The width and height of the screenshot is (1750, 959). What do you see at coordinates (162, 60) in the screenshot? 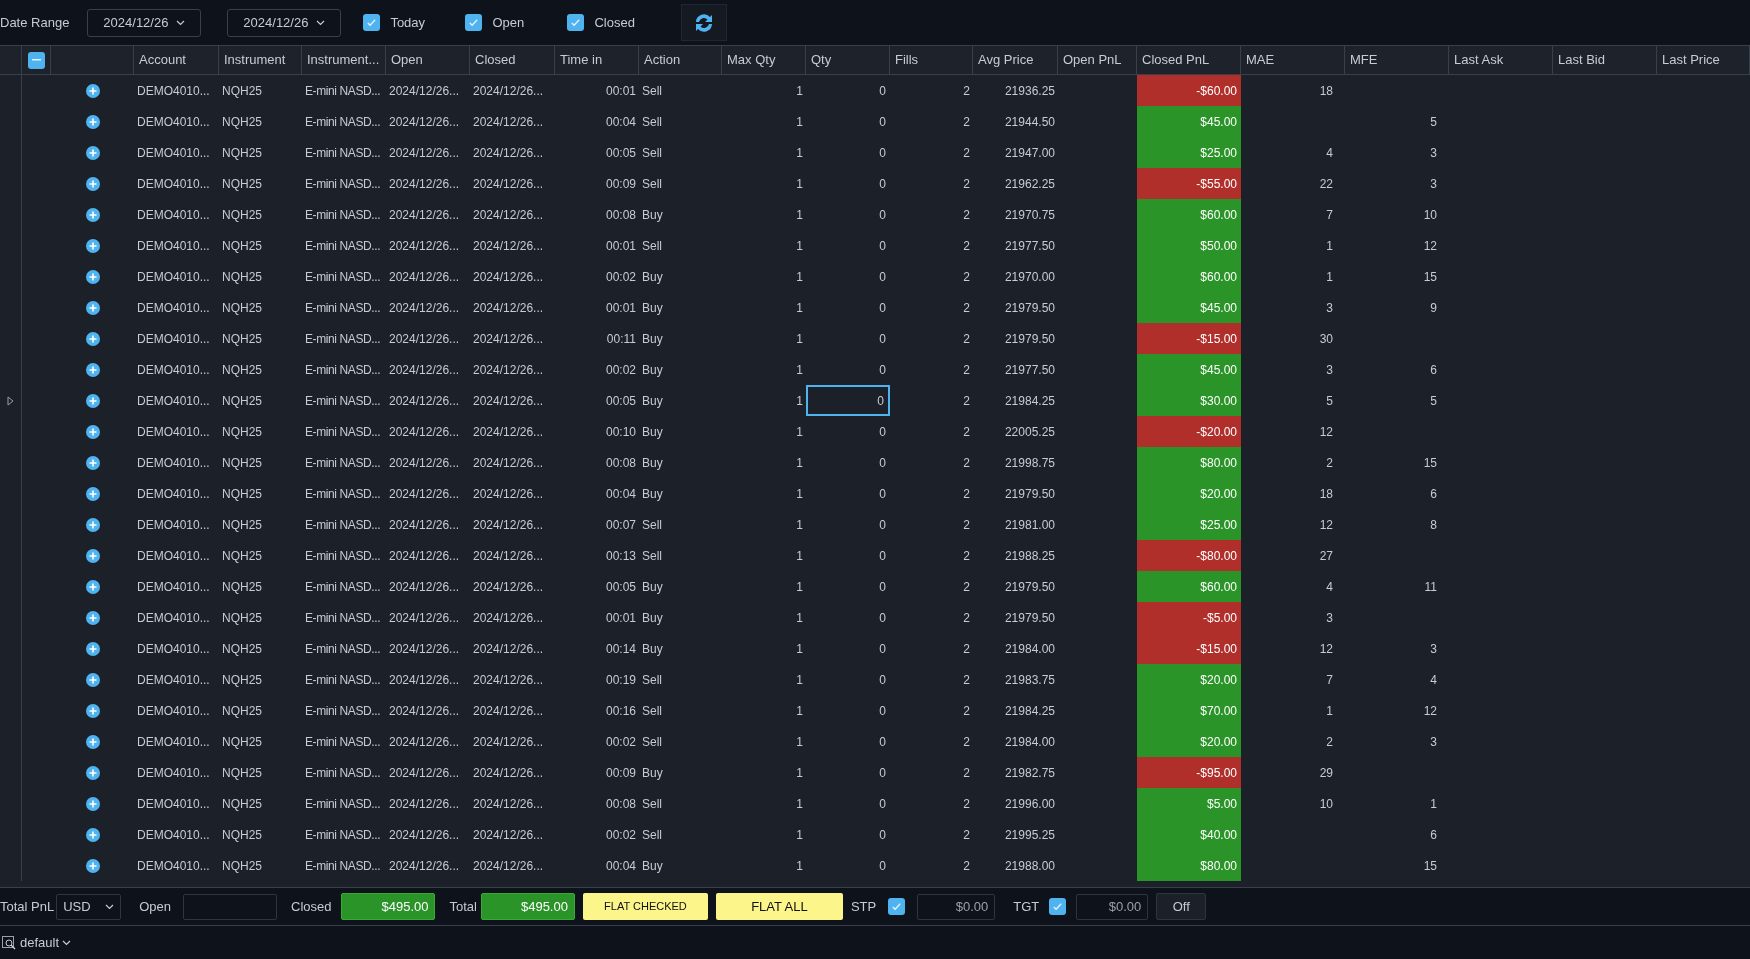
I see `column-header: Account` at bounding box center [162, 60].